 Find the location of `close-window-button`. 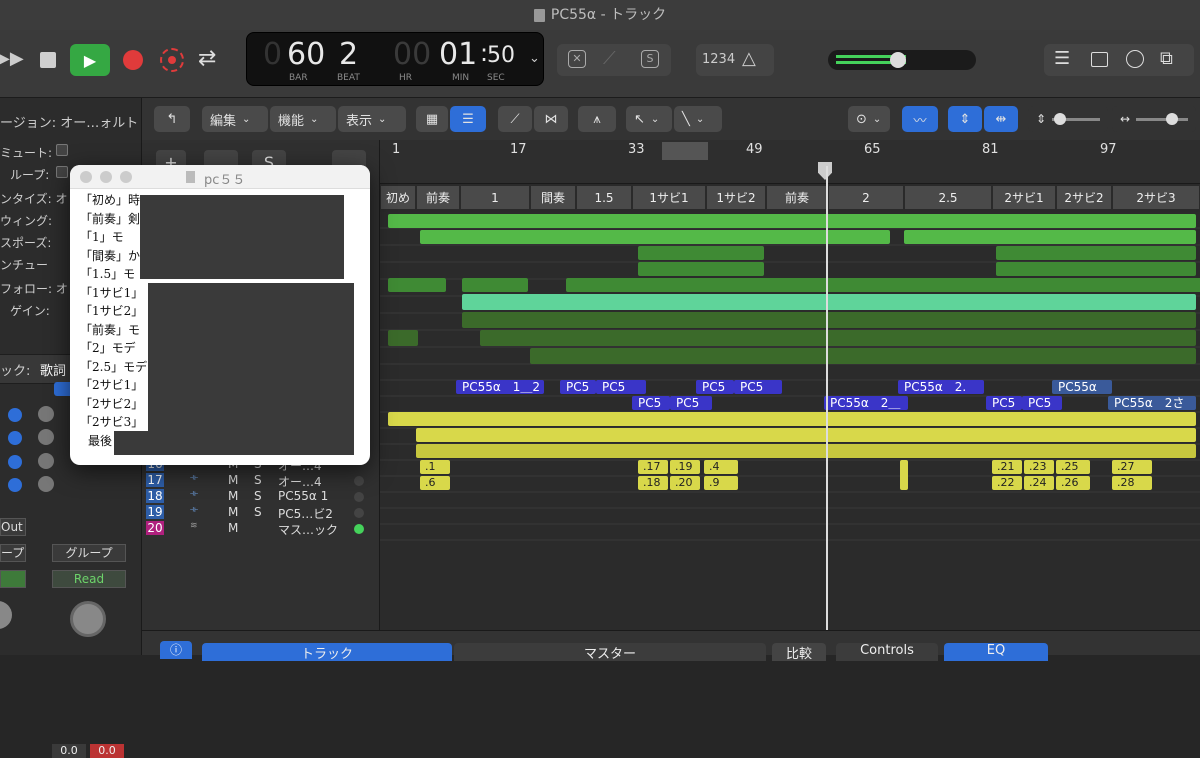

close-window-button is located at coordinates (86, 177).